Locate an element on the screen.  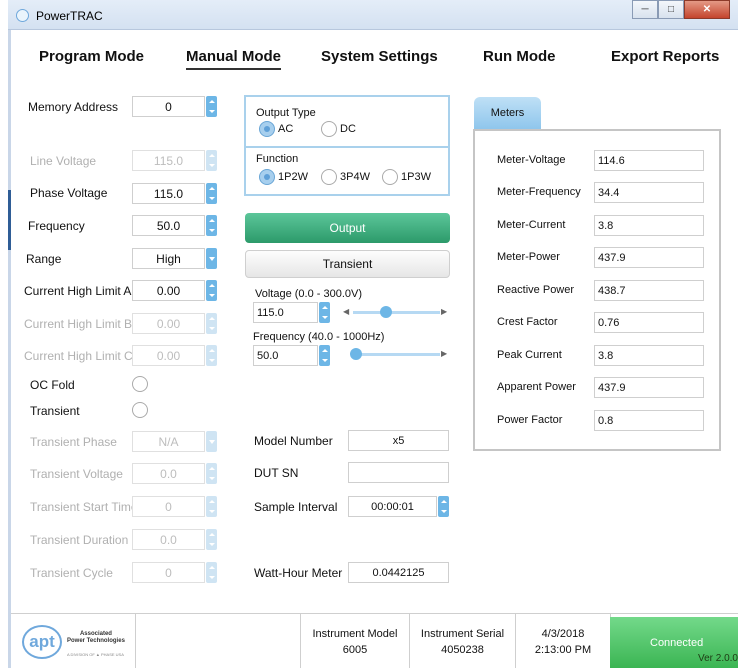
connection-status: Connected Ver 2.0.0 is located at coordinates (674, 642).